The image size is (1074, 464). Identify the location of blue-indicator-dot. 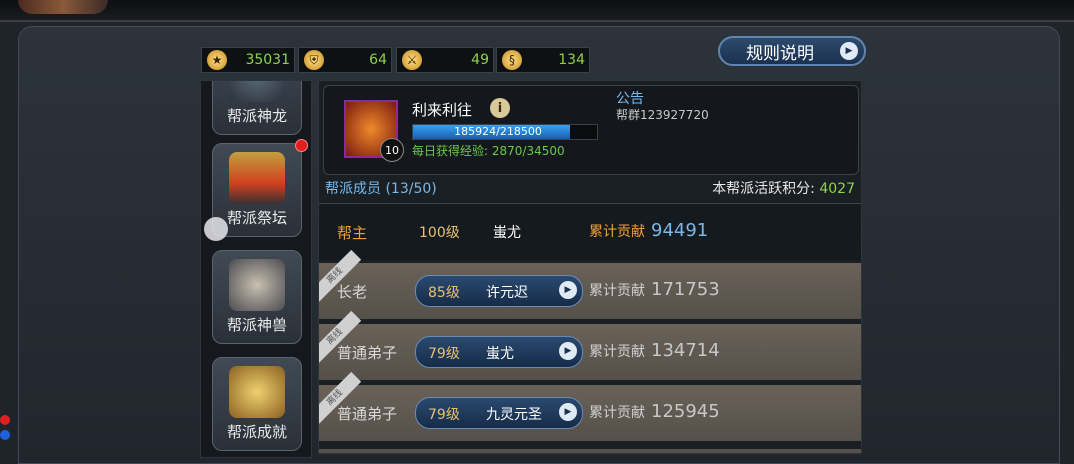
(5, 435).